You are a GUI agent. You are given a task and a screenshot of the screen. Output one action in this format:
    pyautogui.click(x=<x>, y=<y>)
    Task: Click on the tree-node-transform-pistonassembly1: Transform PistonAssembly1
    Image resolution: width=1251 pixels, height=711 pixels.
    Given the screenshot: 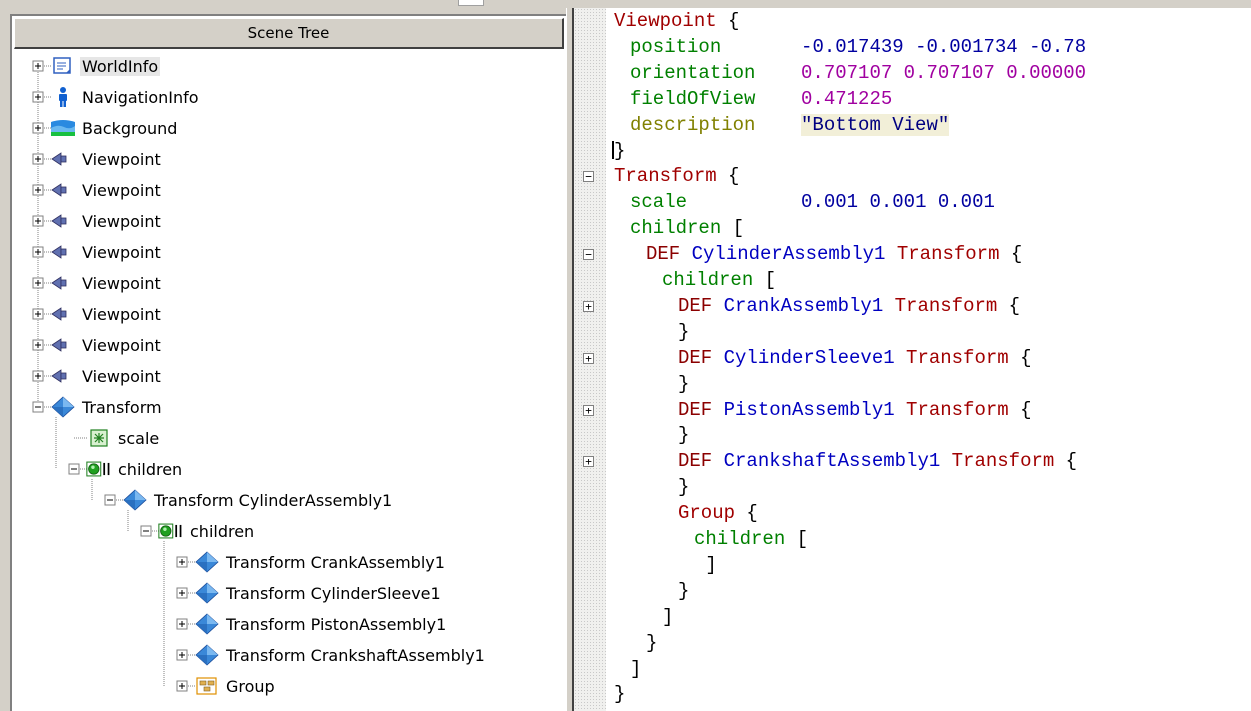 What is the action you would take?
    pyautogui.click(x=321, y=624)
    